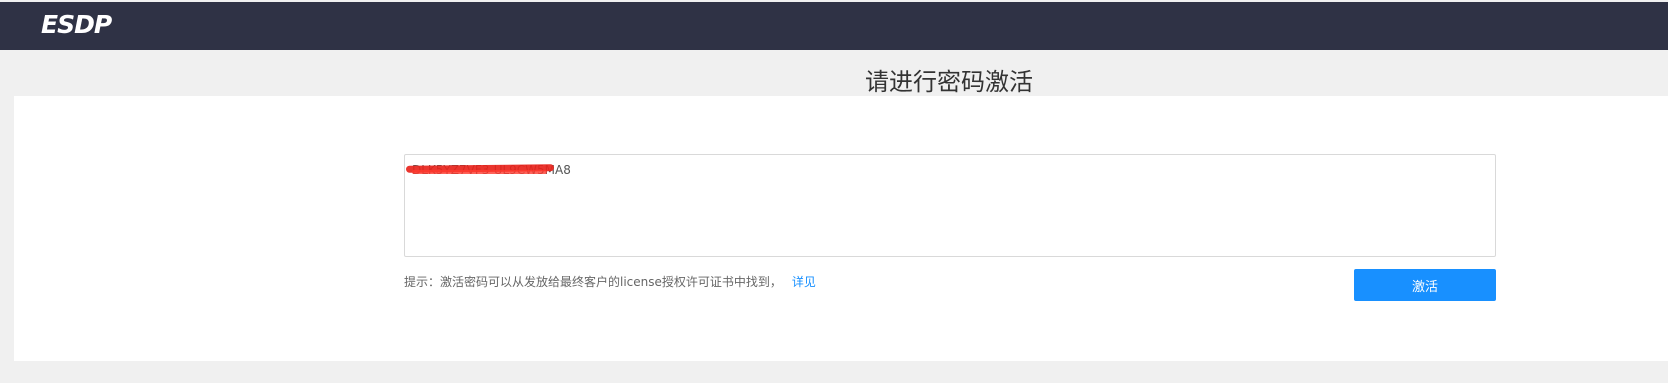 The height and width of the screenshot is (383, 1668). I want to click on esdp-logo: ESDP, so click(76, 24).